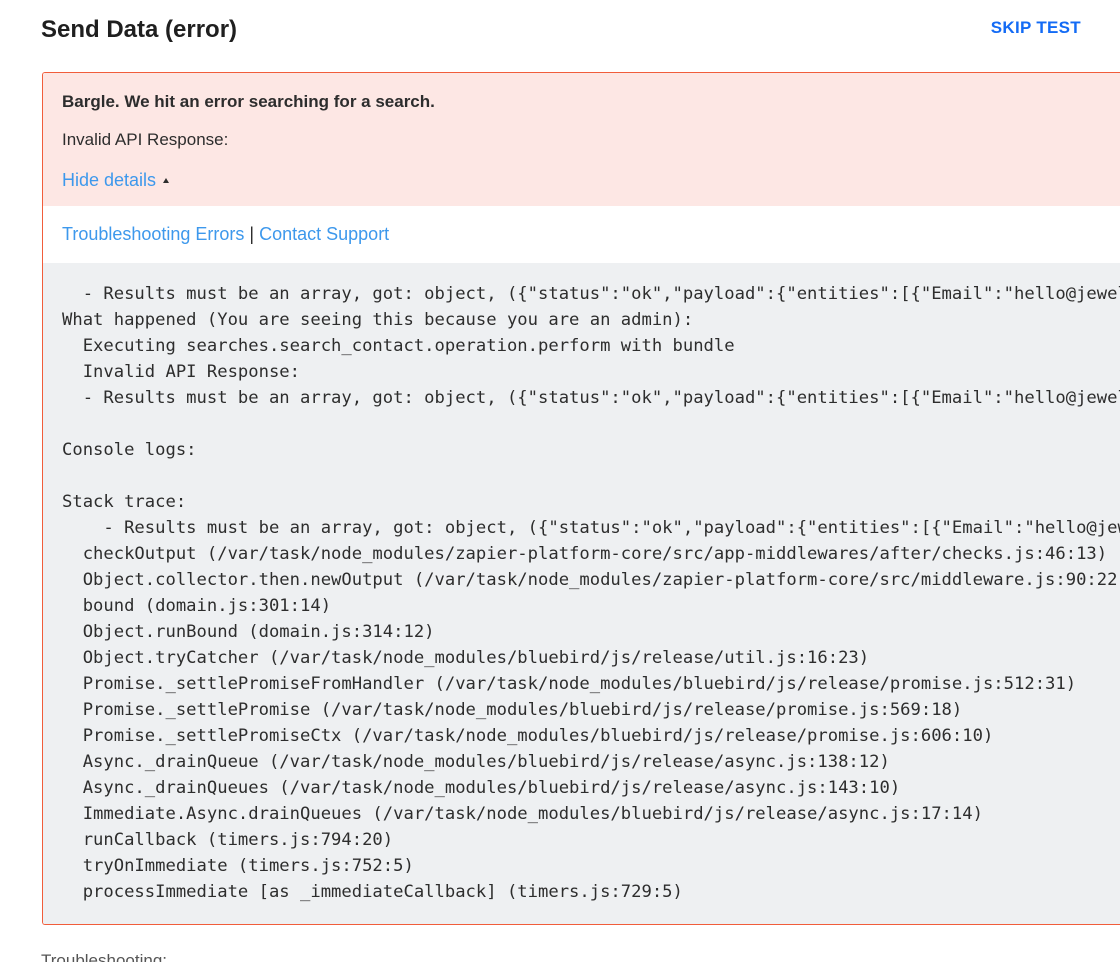 This screenshot has width=1120, height=962. What do you see at coordinates (324, 234) in the screenshot?
I see `contact-support-link: Contact Support` at bounding box center [324, 234].